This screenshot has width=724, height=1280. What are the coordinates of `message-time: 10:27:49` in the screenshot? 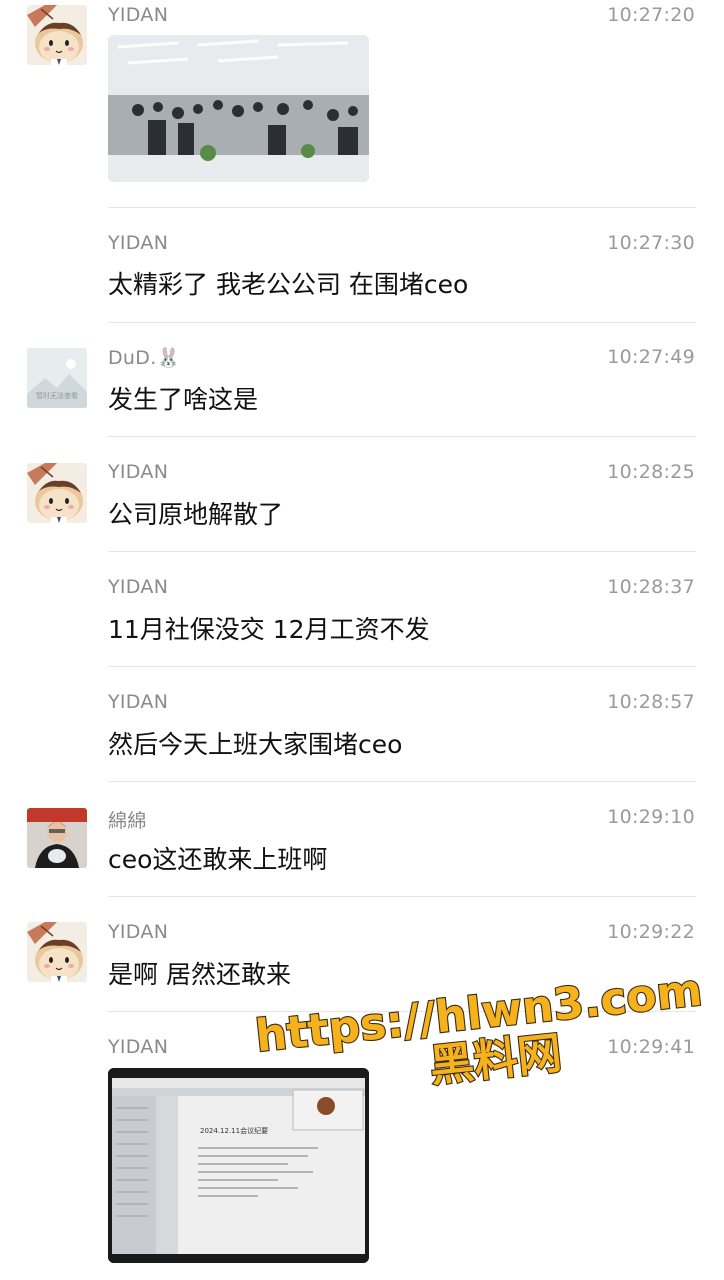 It's located at (651, 357).